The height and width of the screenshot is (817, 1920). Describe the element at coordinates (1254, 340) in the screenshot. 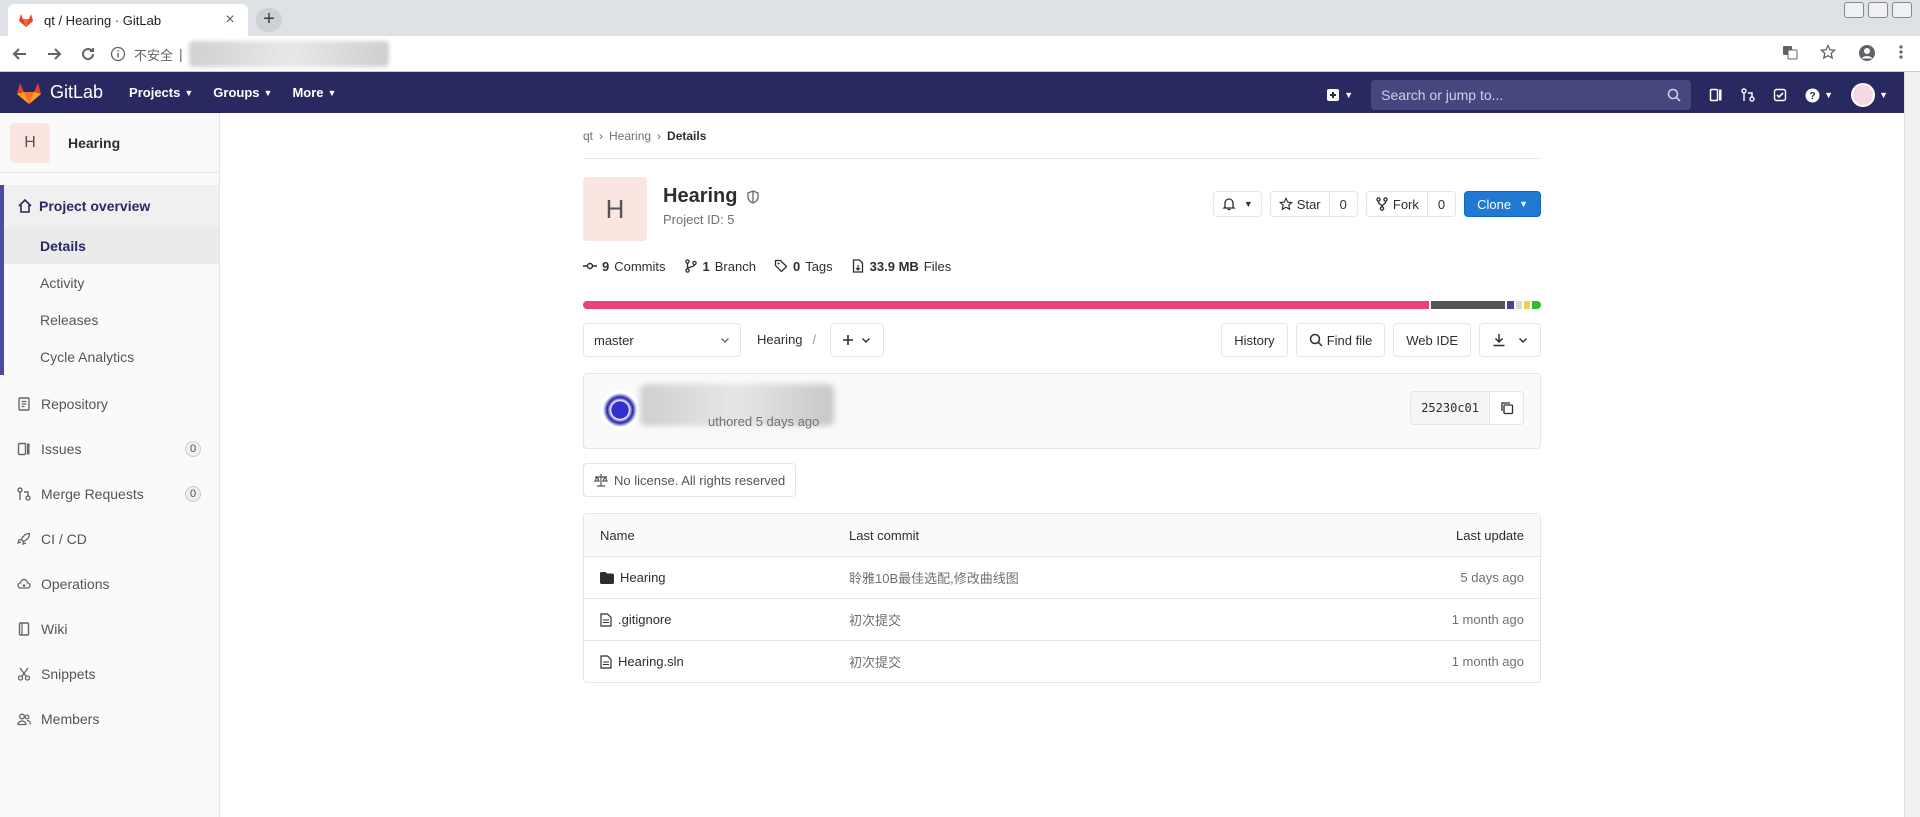

I see `history-button: History` at that location.